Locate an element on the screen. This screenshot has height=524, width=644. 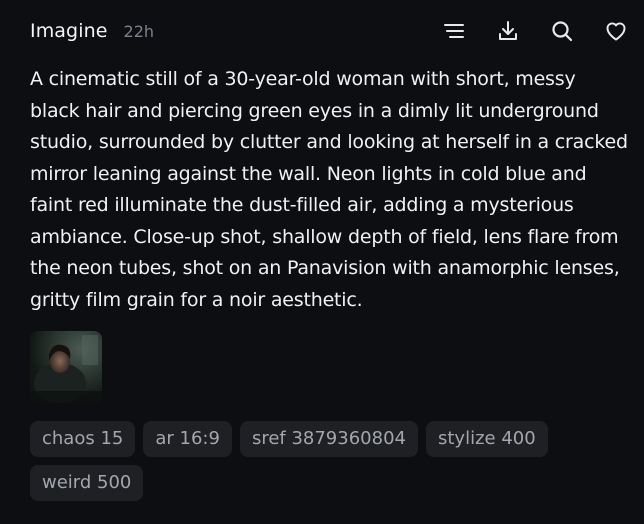
tag-stylize: stylize 400 is located at coordinates (486, 439).